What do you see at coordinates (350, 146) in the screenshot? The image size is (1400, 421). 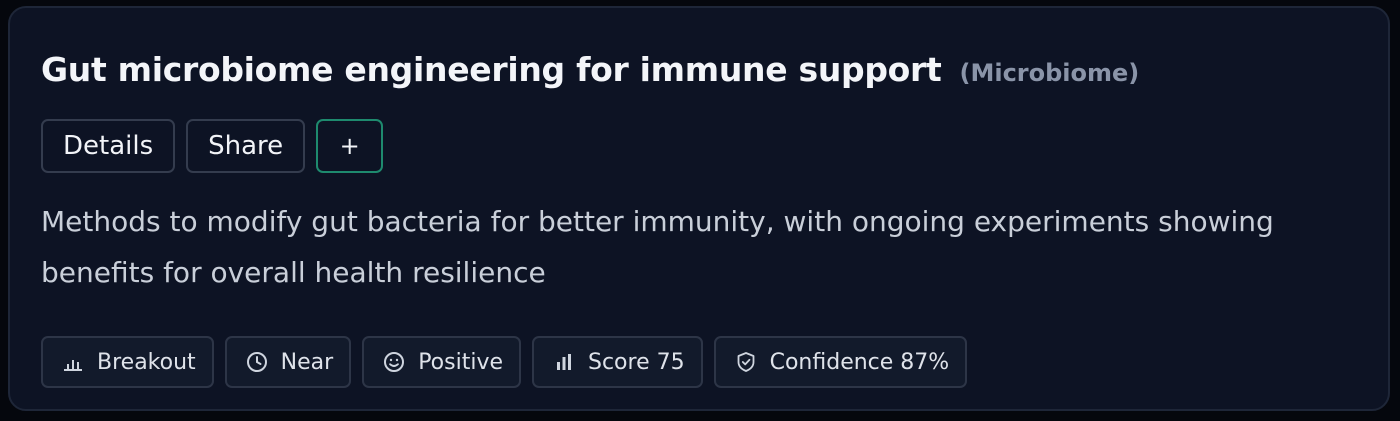 I see `add-button: +` at bounding box center [350, 146].